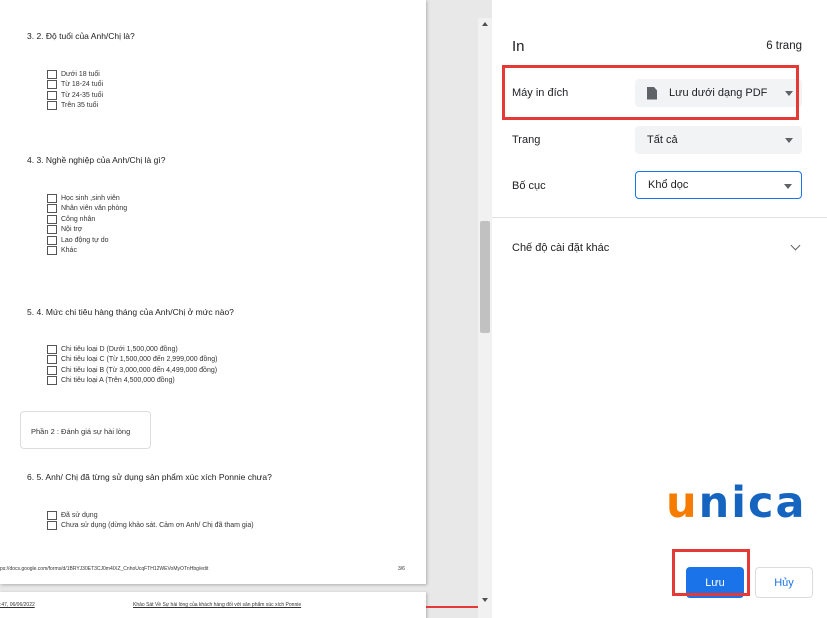 The height and width of the screenshot is (618, 827). I want to click on option-label: Từ 24-35 tuổi, so click(82, 95).